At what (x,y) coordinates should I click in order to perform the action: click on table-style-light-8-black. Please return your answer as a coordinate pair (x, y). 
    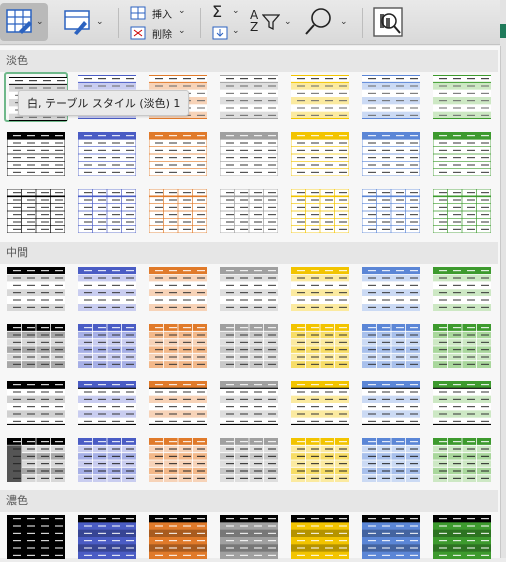
    Looking at the image, I should click on (36, 154).